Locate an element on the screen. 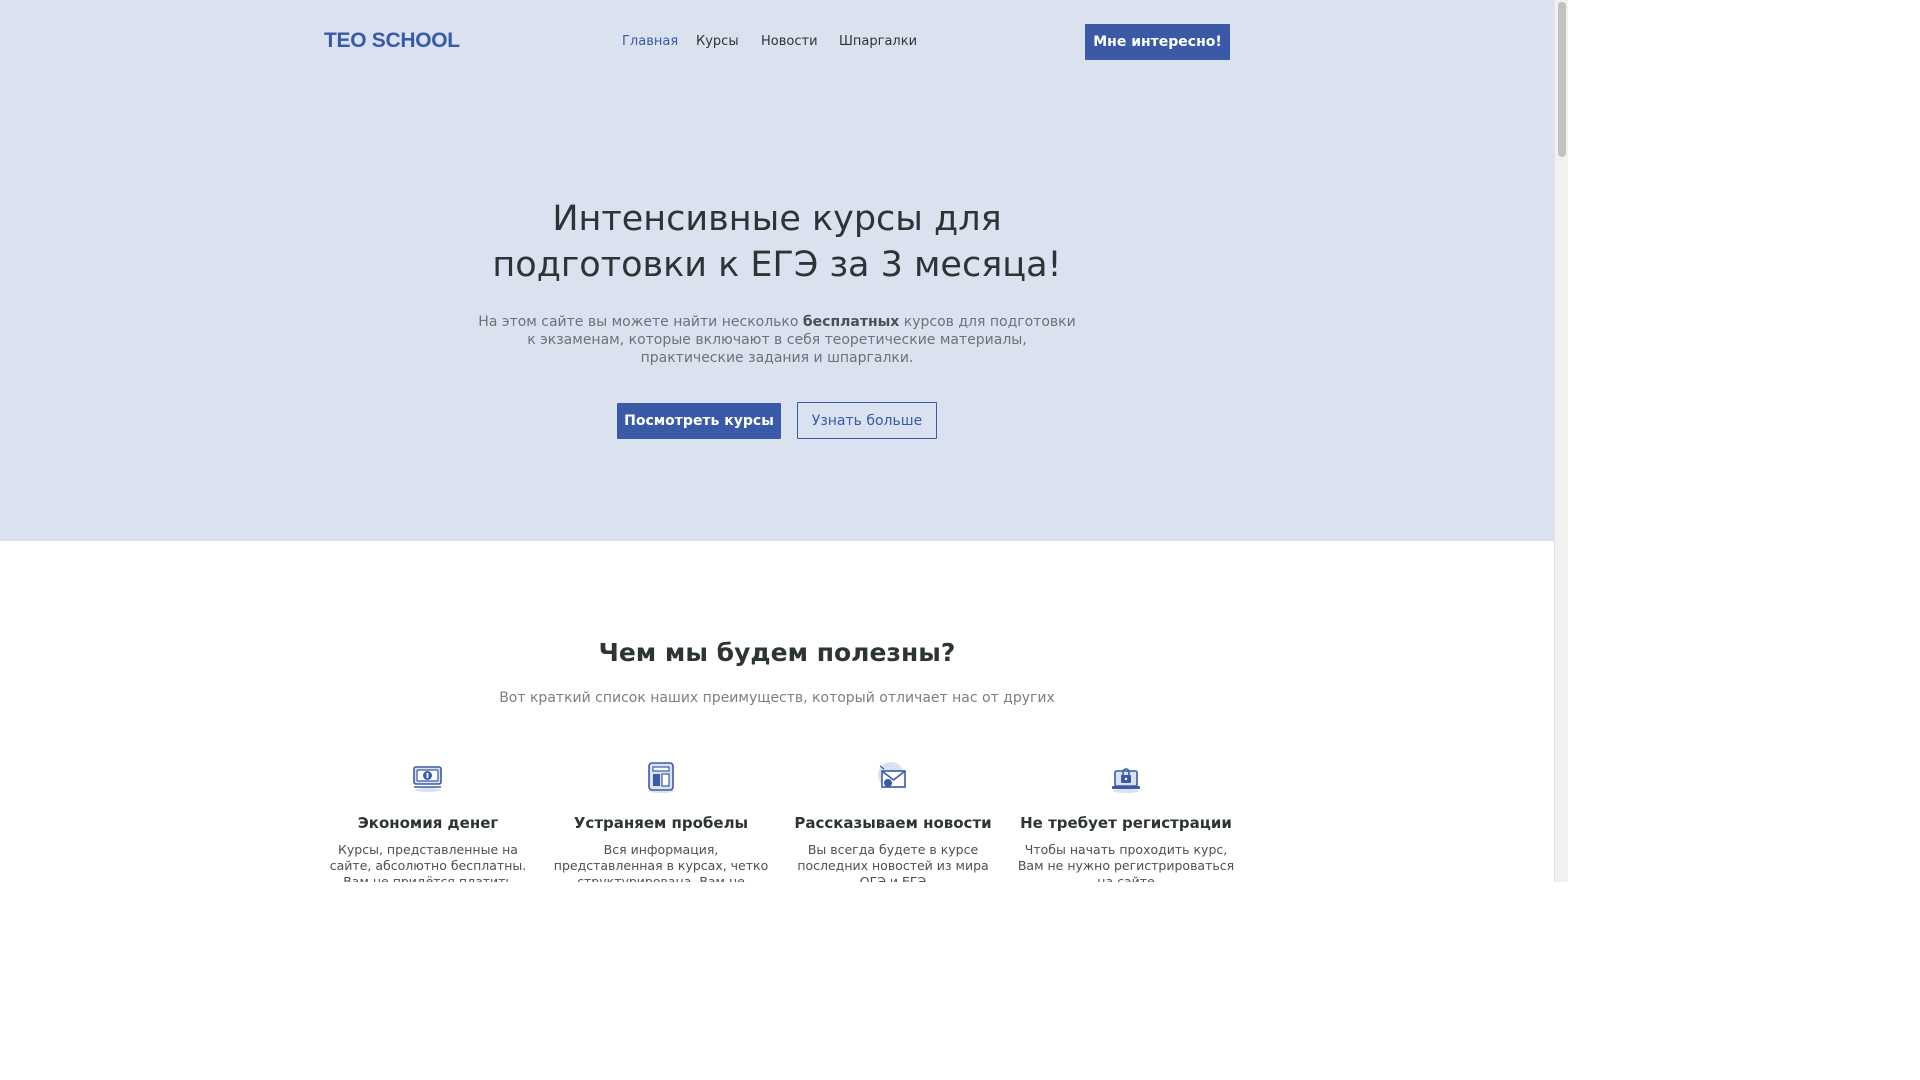  benefit-title: Рассказываем новости is located at coordinates (893, 823).